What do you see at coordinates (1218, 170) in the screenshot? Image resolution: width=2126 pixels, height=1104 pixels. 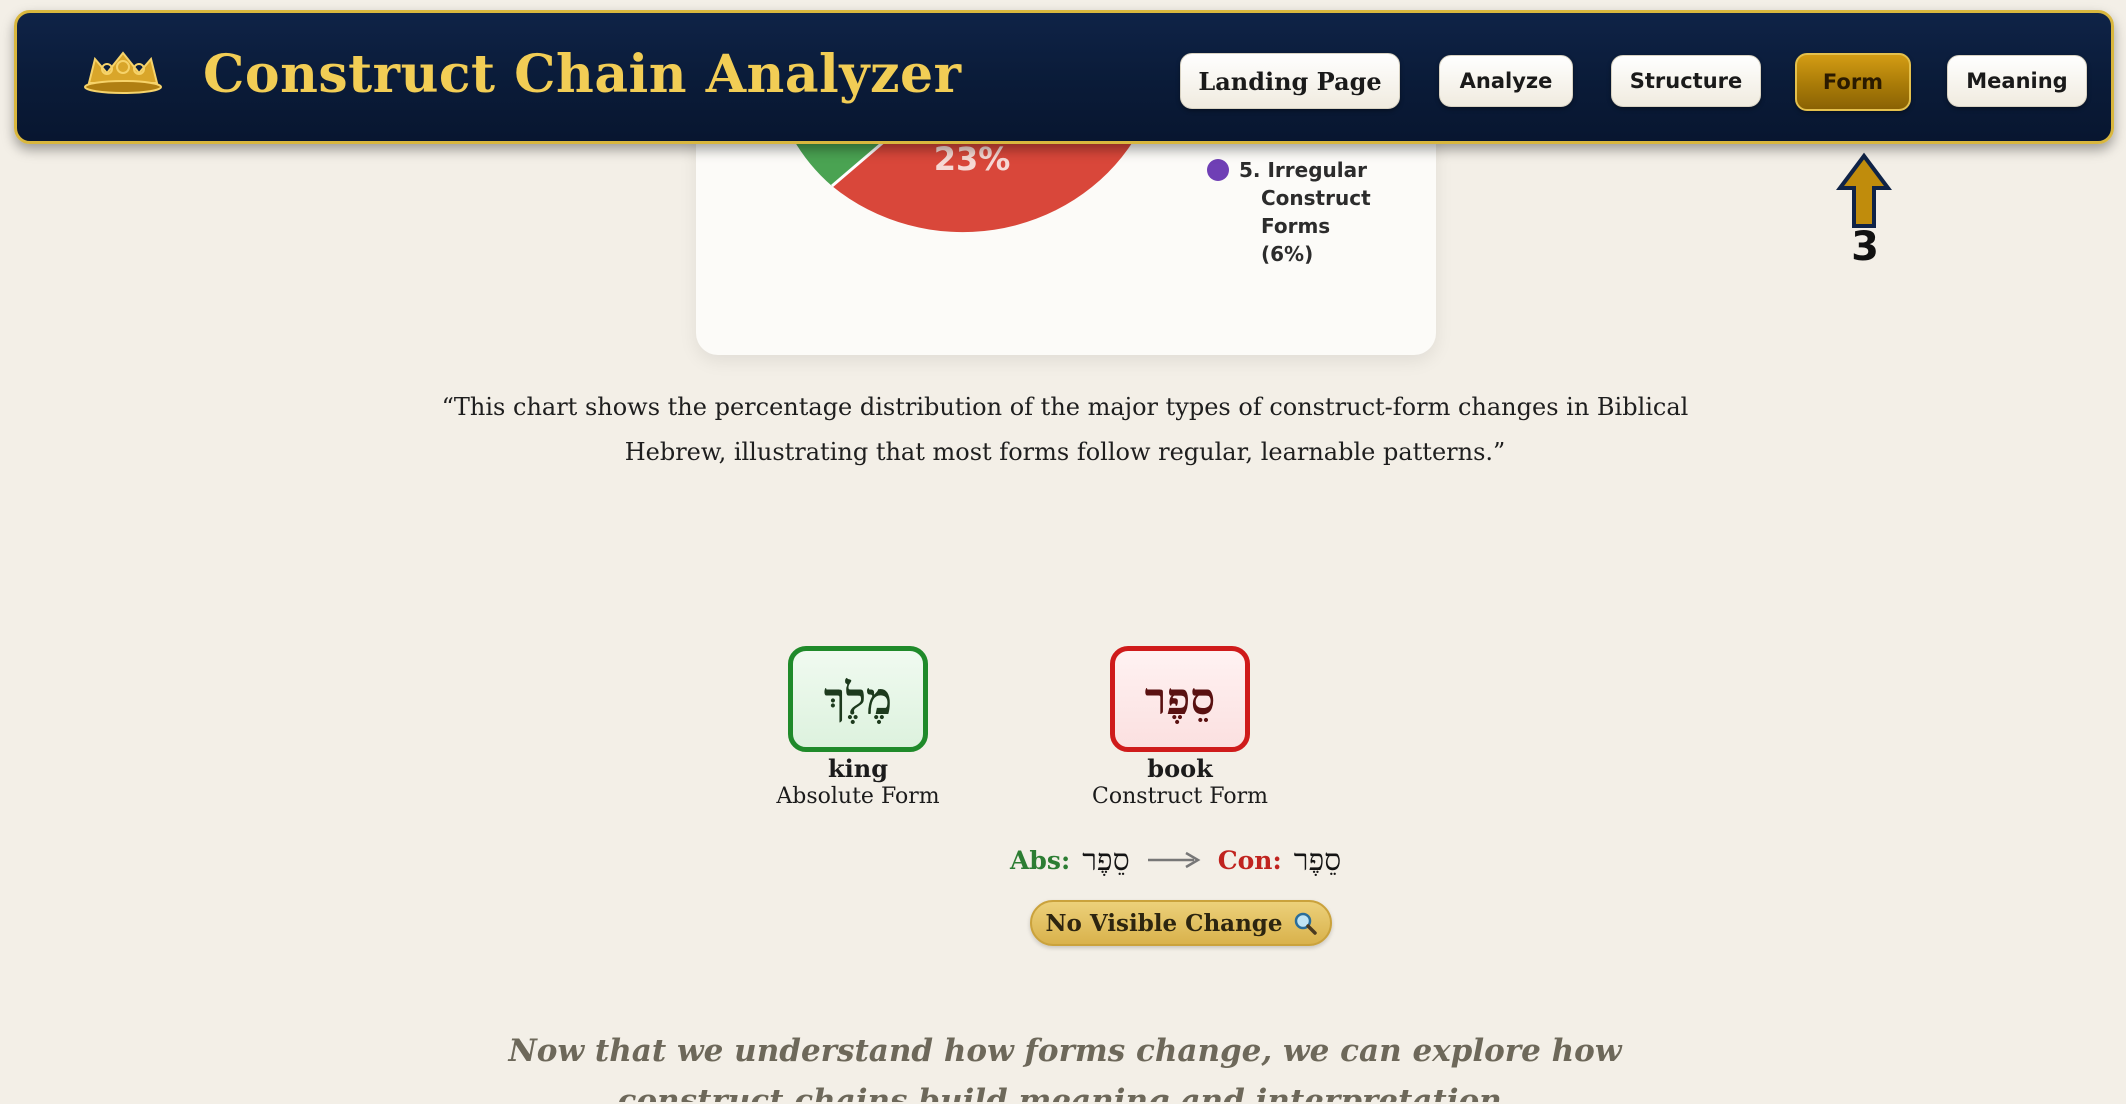 I see `legend-dot-purple` at bounding box center [1218, 170].